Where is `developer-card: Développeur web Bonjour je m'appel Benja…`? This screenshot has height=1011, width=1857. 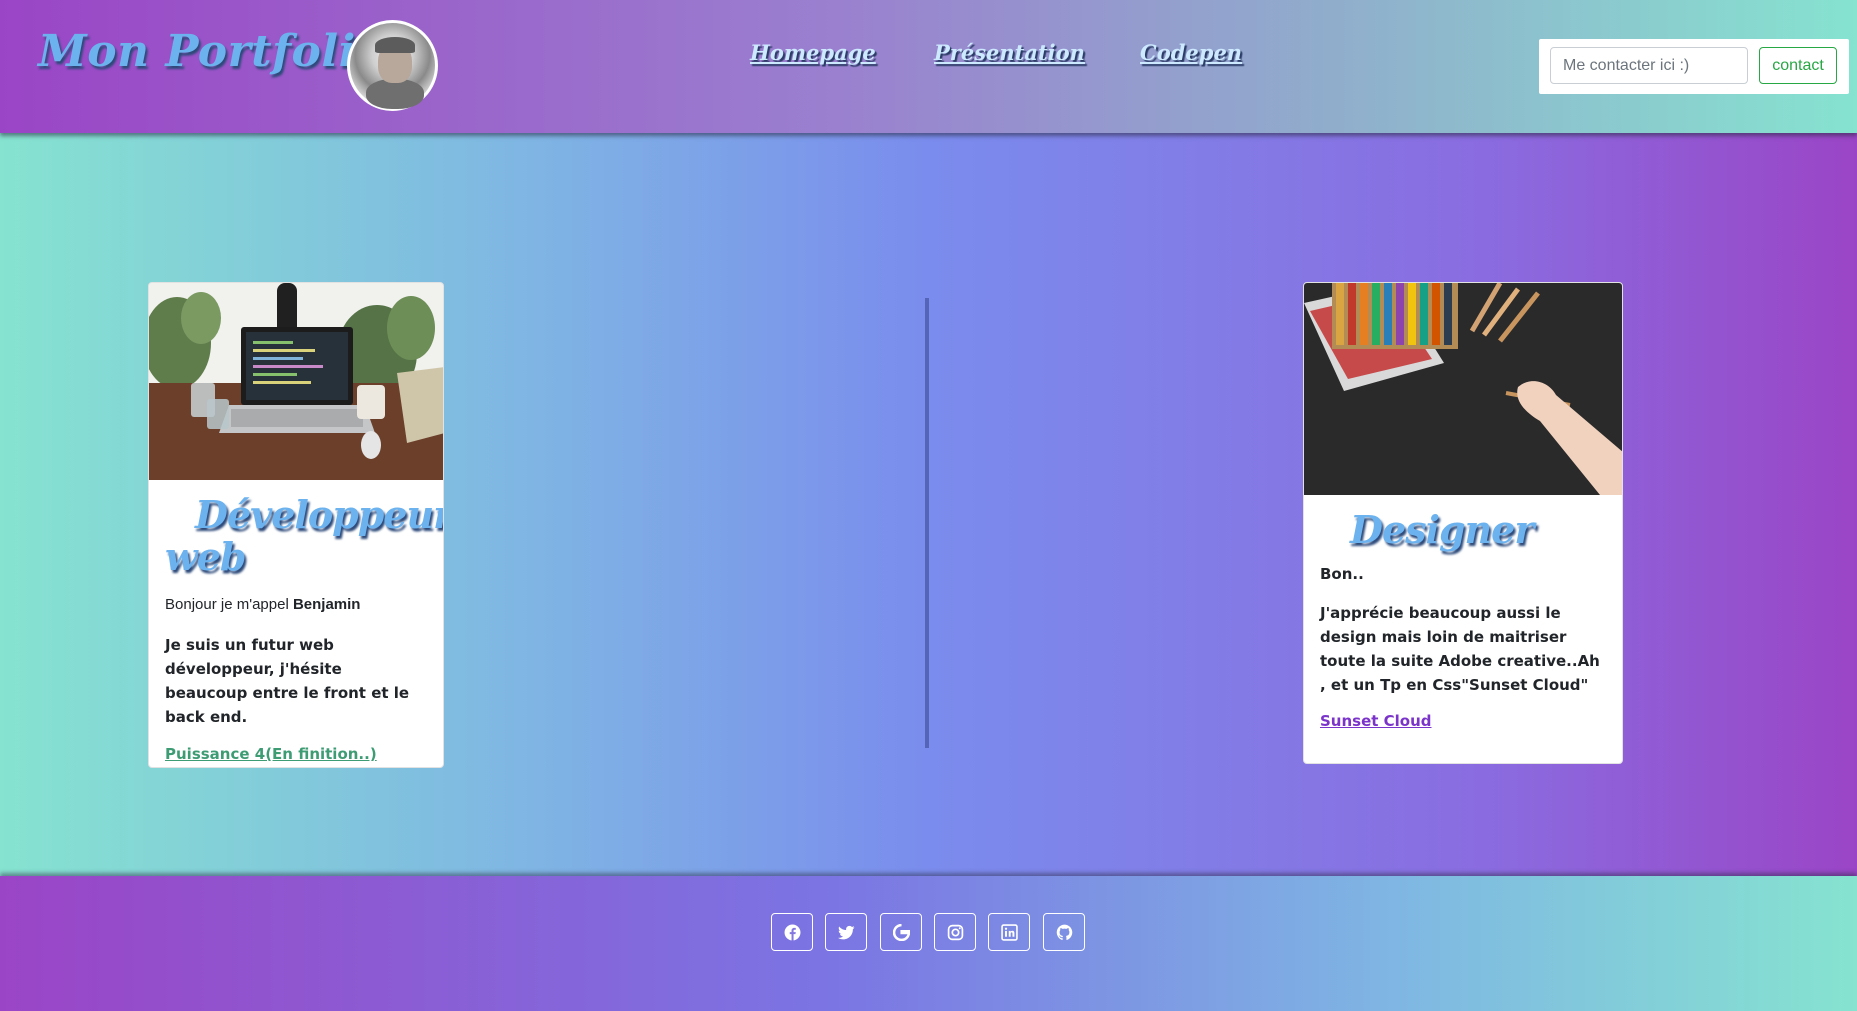 developer-card: Développeur web Bonjour je m'appel Benja… is located at coordinates (296, 525).